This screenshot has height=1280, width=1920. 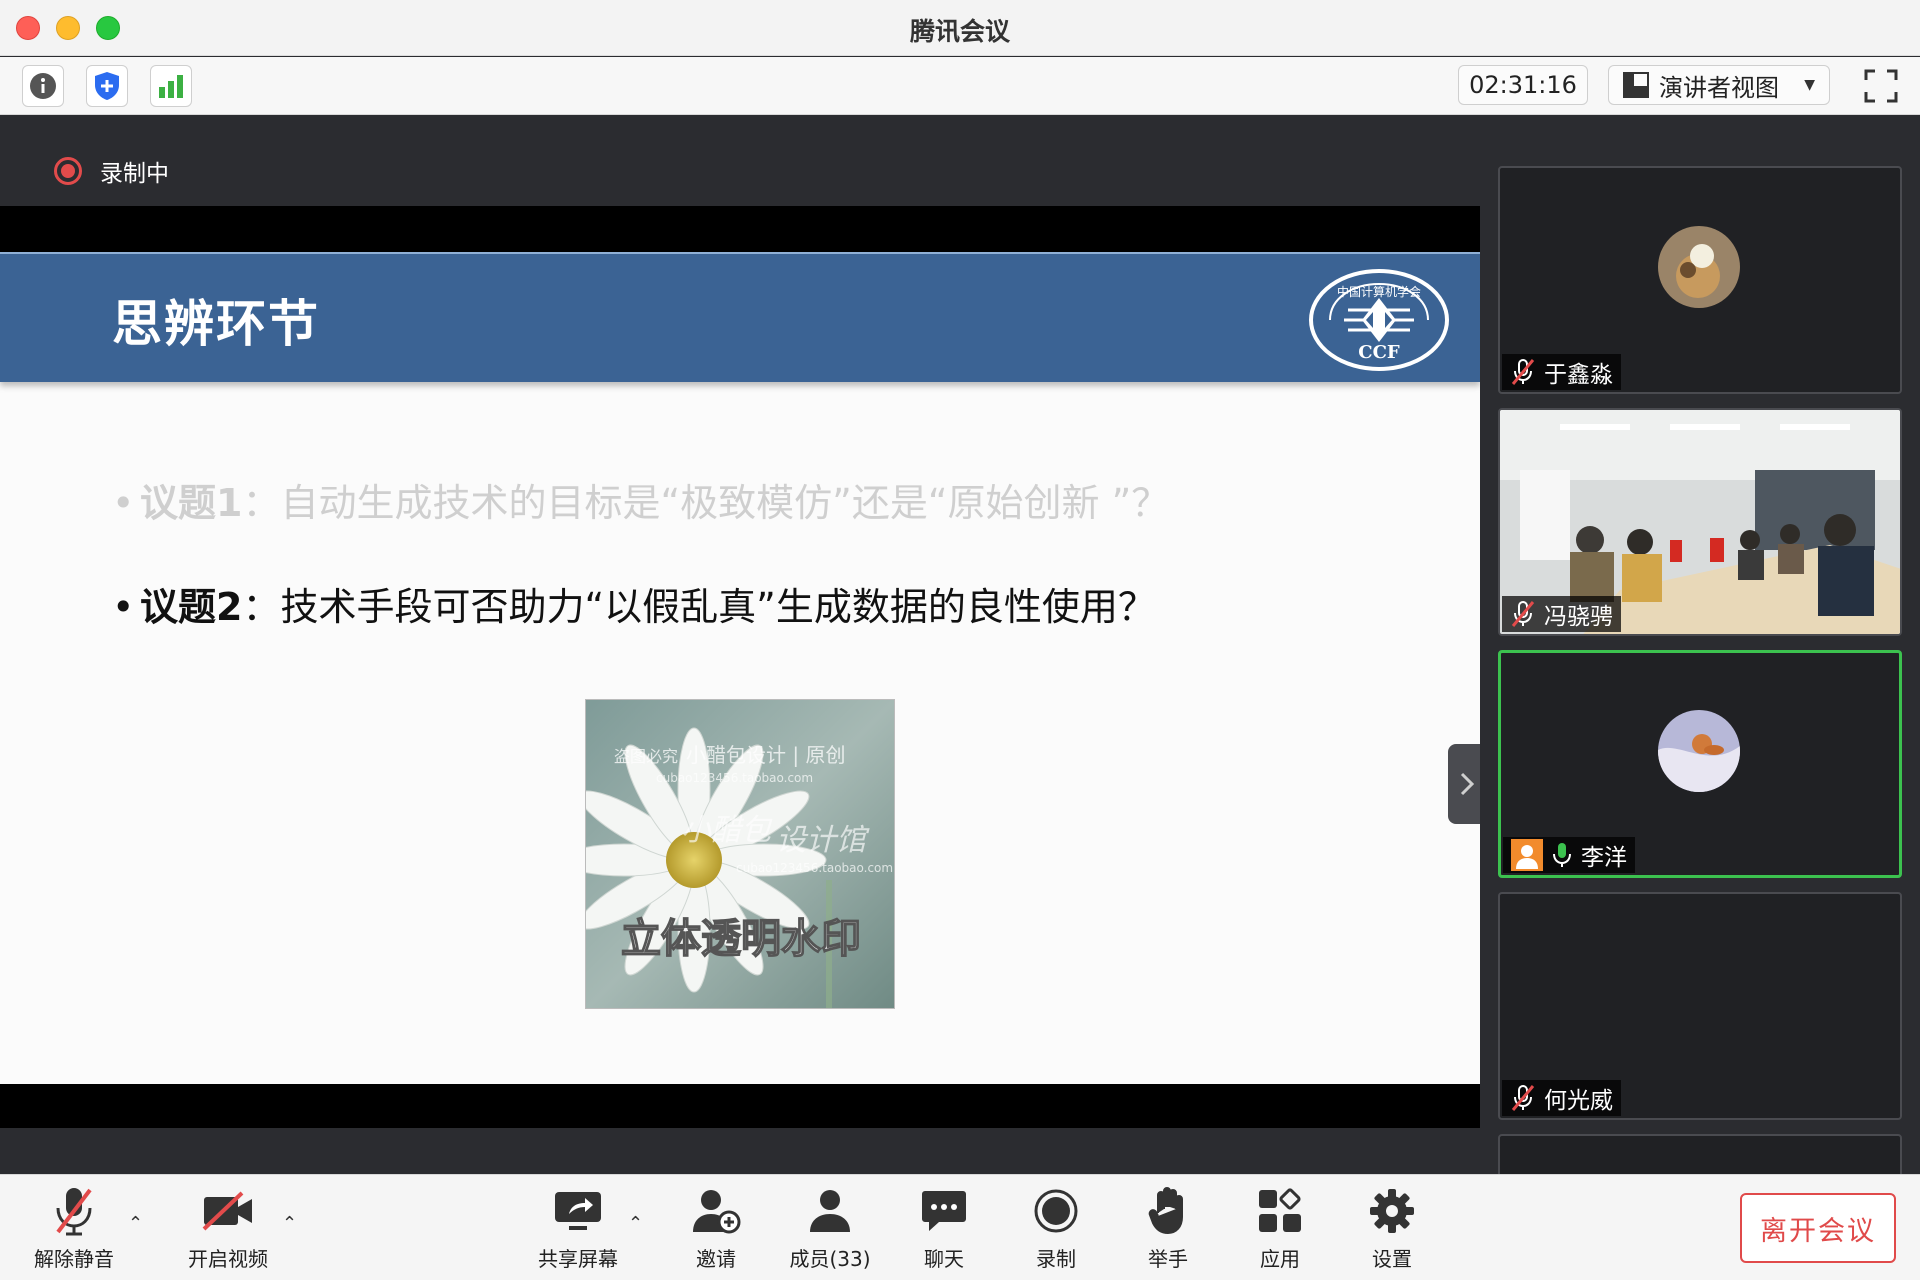 What do you see at coordinates (740, 1106) in the screenshot?
I see `letterbox-bottom` at bounding box center [740, 1106].